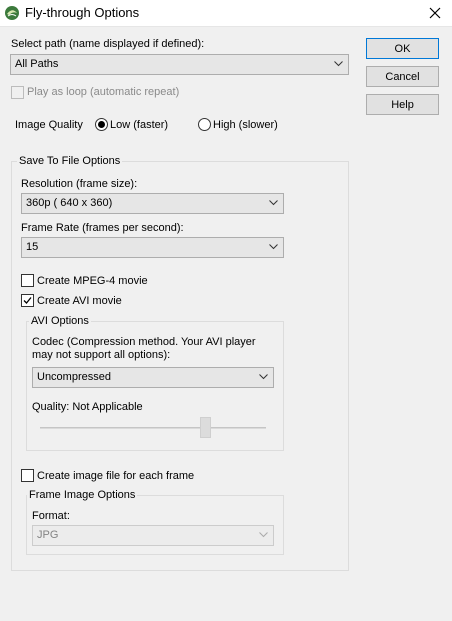 This screenshot has width=452, height=621. I want to click on image-quality-label: Image Quality, so click(49, 125).